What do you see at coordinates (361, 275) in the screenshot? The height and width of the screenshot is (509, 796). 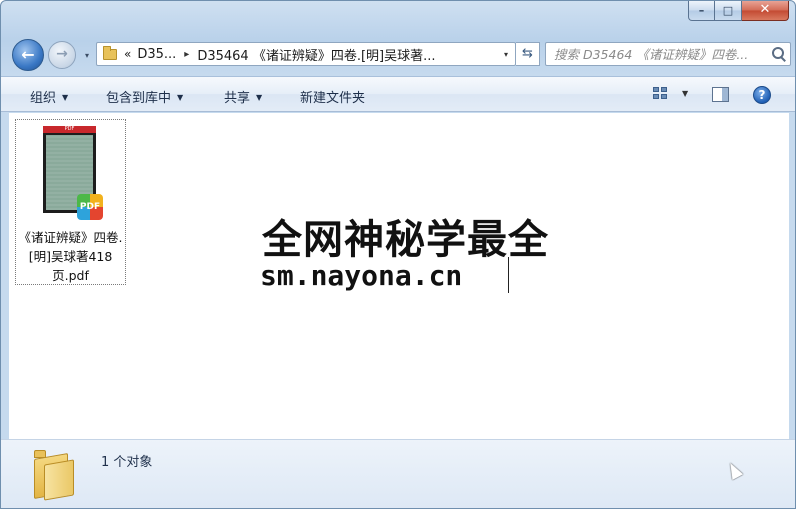 I see `watermark-line-2: sm.nayona.cn` at bounding box center [361, 275].